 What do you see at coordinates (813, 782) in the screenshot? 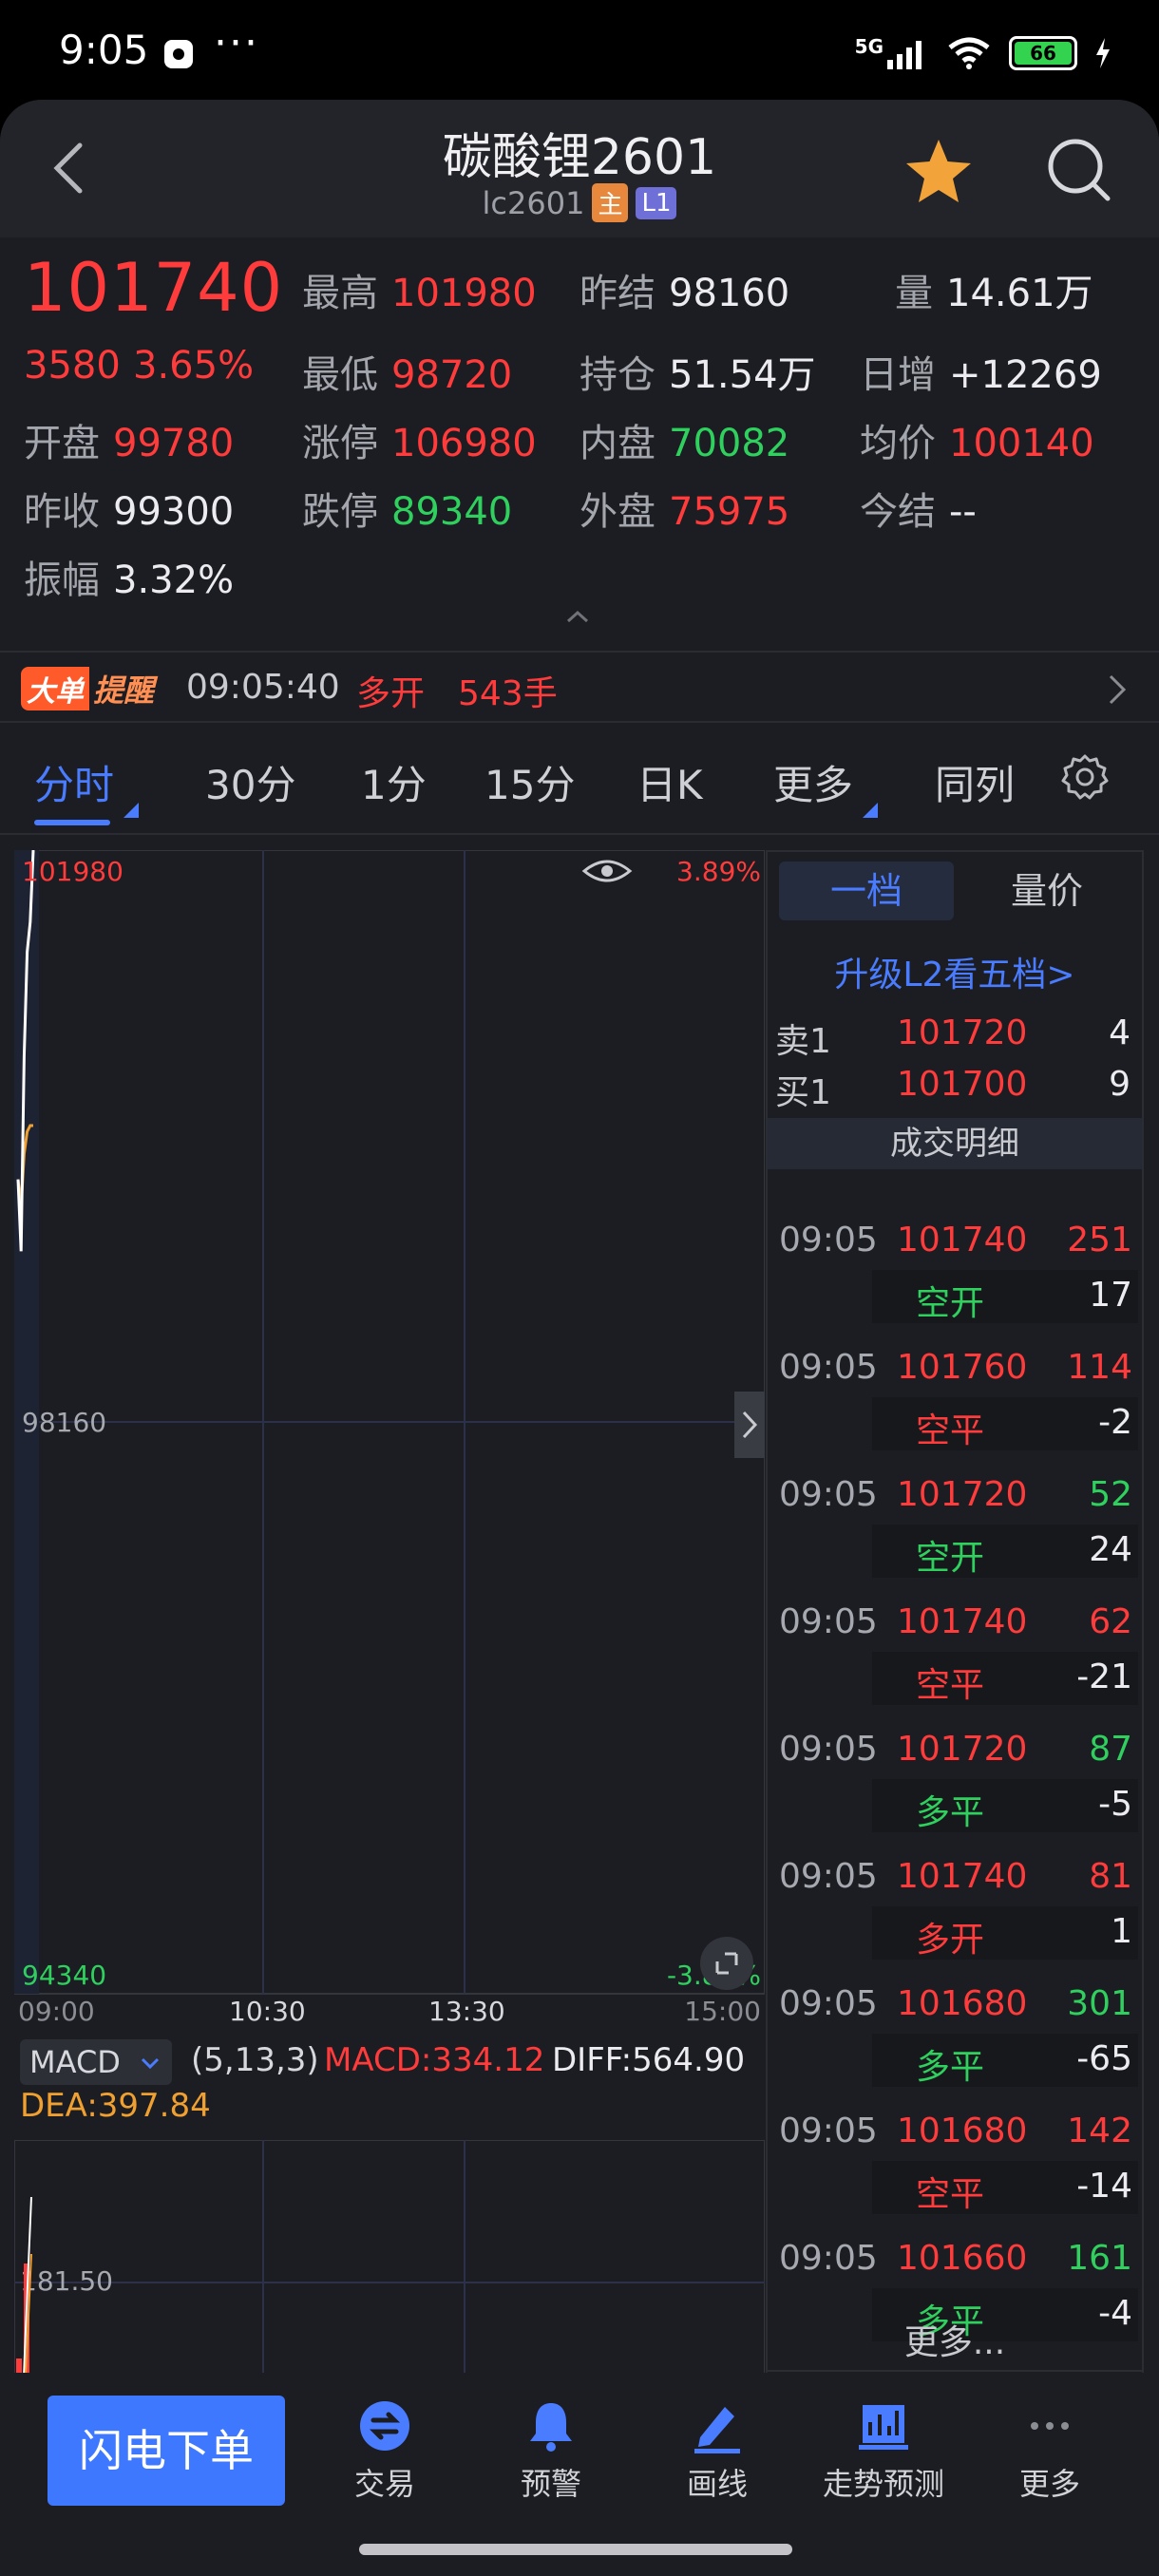
I see `tab-more: 更多` at bounding box center [813, 782].